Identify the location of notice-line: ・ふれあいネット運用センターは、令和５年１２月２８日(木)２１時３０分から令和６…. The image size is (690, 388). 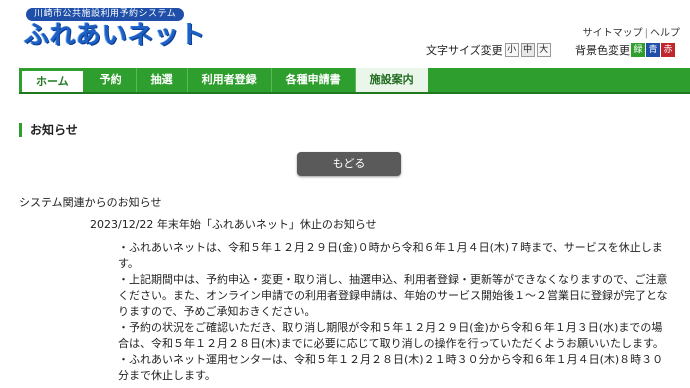
(391, 359).